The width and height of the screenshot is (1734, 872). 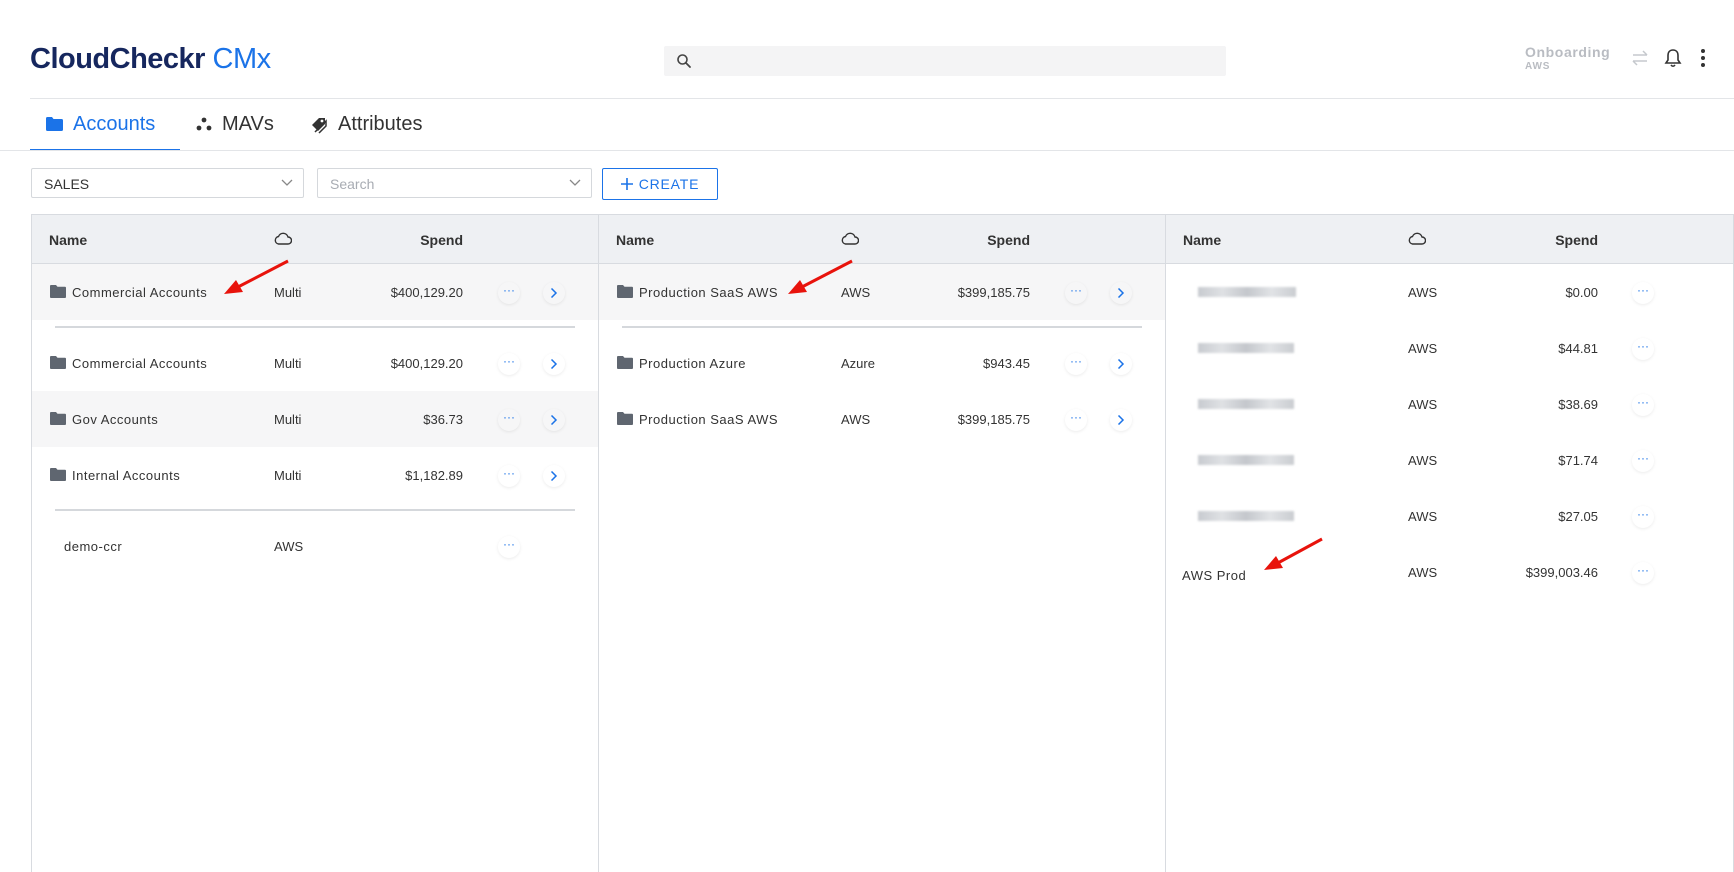 What do you see at coordinates (426, 363) in the screenshot?
I see `row-spend: $400,129.20` at bounding box center [426, 363].